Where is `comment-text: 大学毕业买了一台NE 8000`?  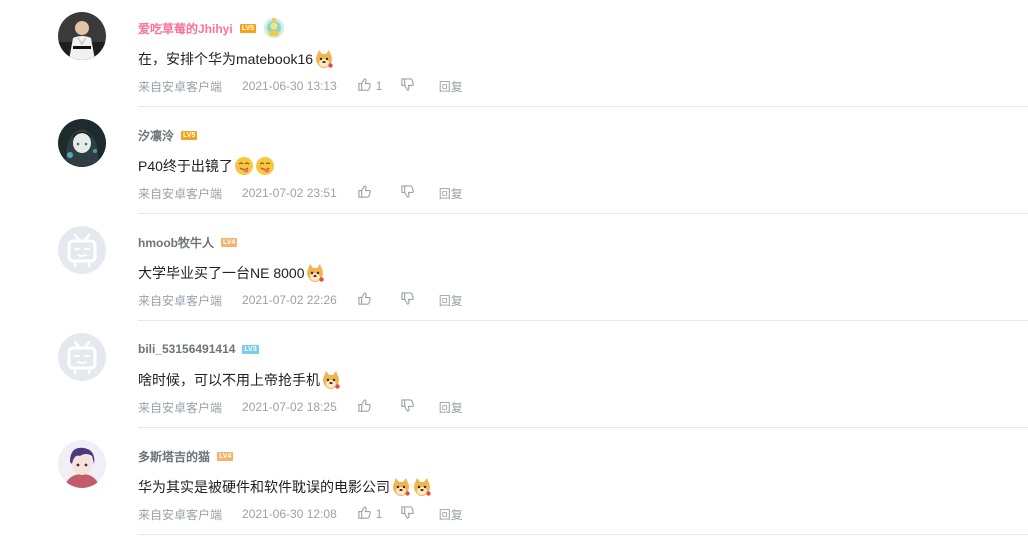 comment-text: 大学毕业买了一台NE 8000 is located at coordinates (231, 273).